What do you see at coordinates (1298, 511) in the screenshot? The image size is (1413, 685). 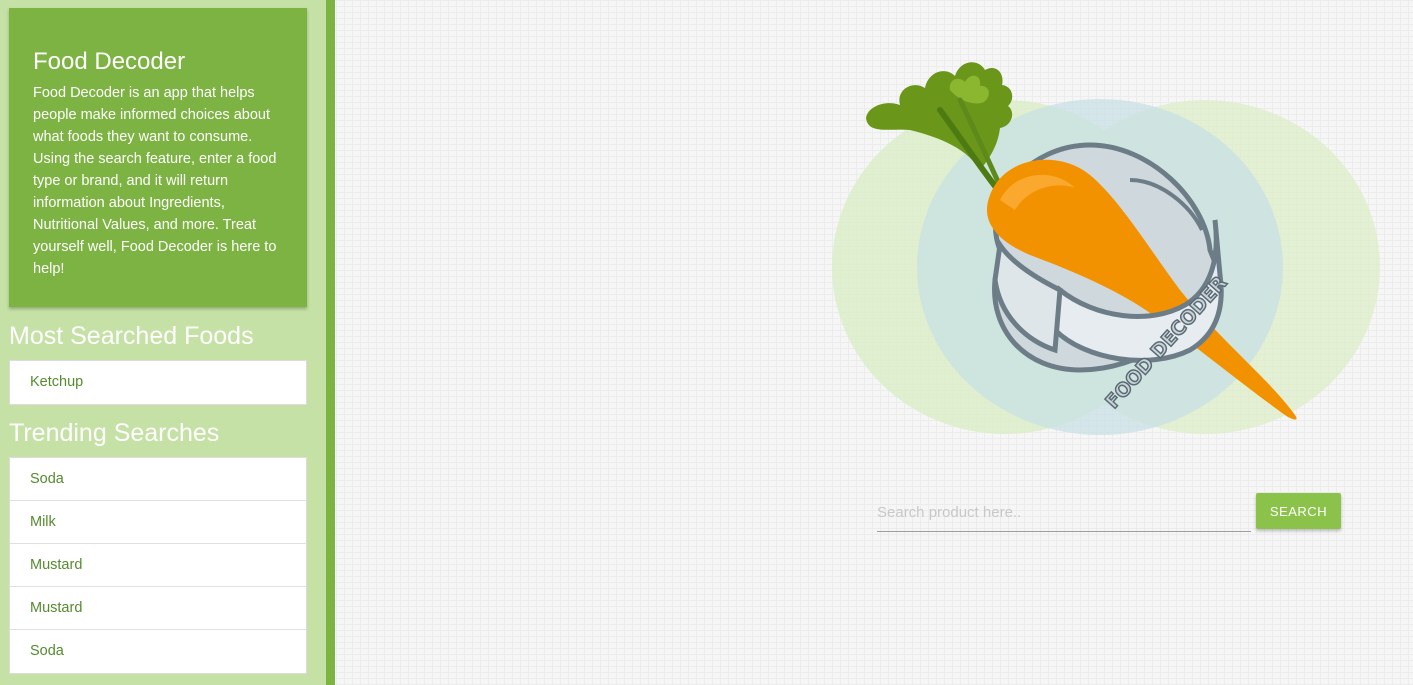 I see `search-button: SEARCH` at bounding box center [1298, 511].